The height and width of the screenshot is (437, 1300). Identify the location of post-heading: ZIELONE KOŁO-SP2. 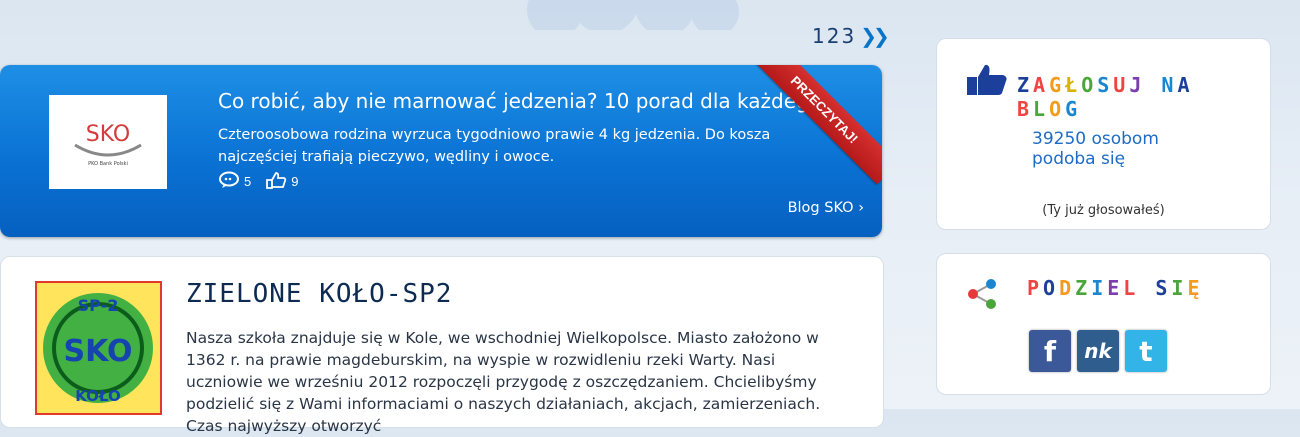
(319, 294).